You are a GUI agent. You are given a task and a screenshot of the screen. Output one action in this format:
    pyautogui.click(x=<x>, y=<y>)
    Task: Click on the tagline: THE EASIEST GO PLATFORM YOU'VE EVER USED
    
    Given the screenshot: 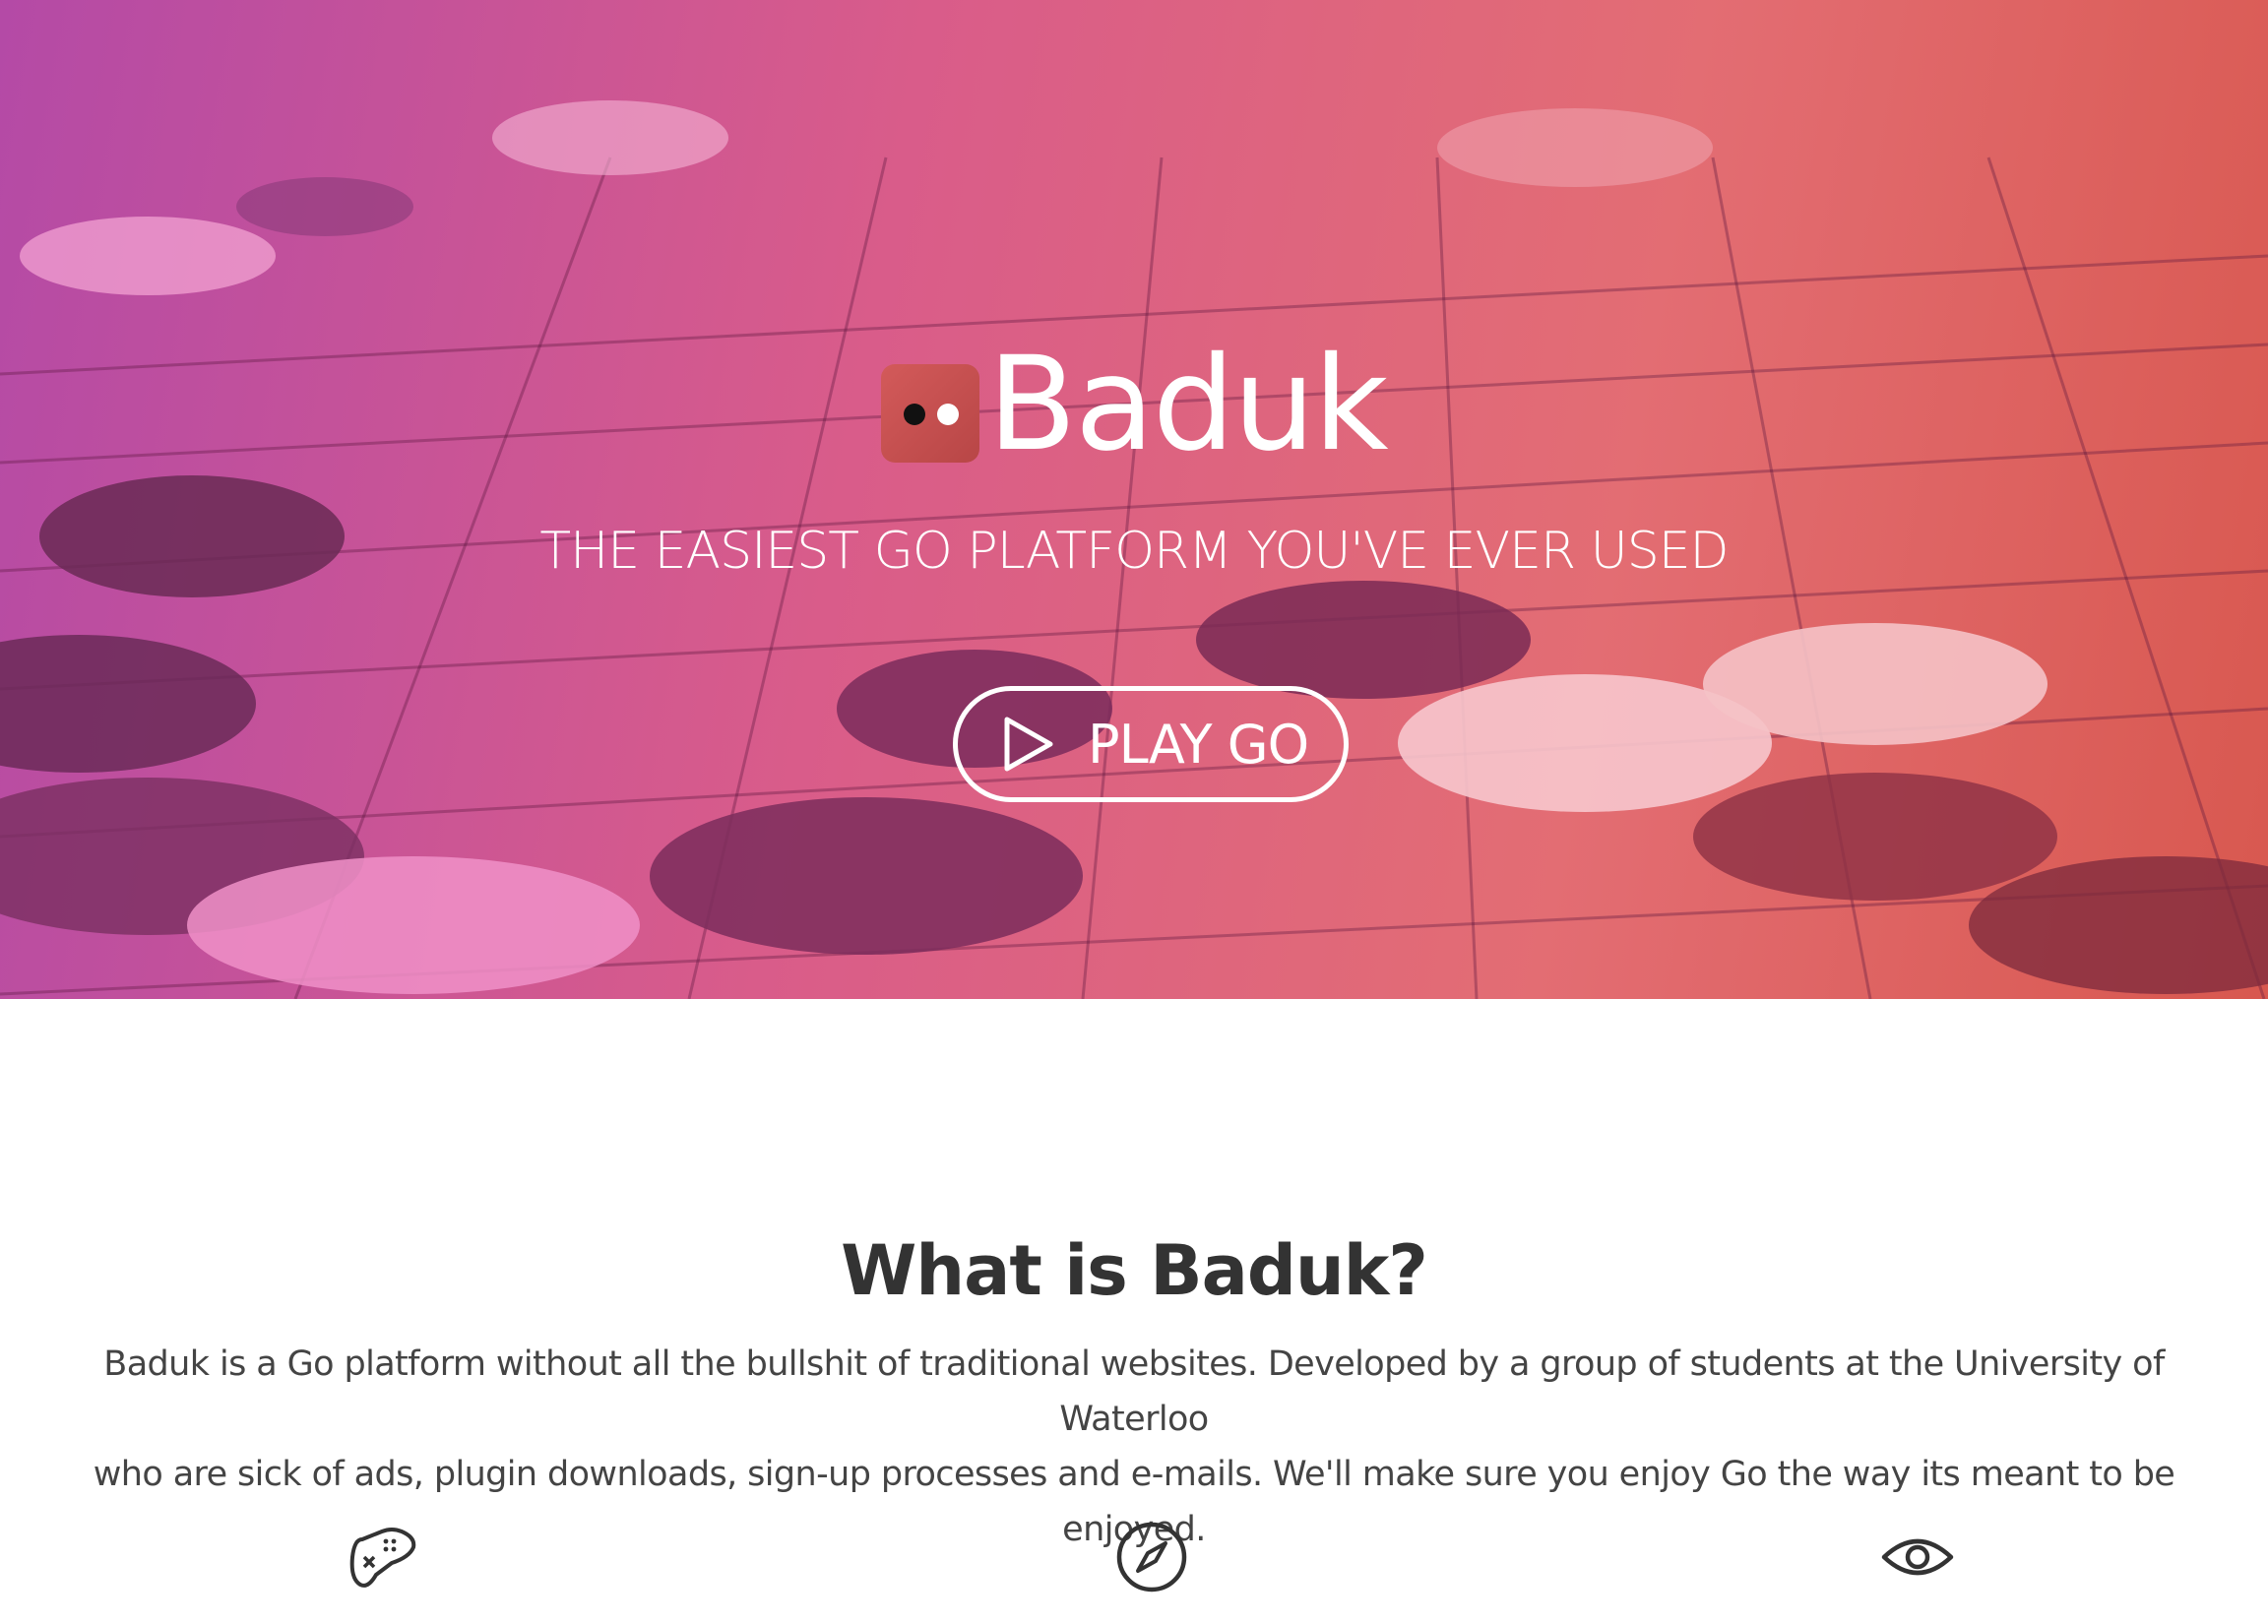 What is the action you would take?
    pyautogui.click(x=1134, y=551)
    